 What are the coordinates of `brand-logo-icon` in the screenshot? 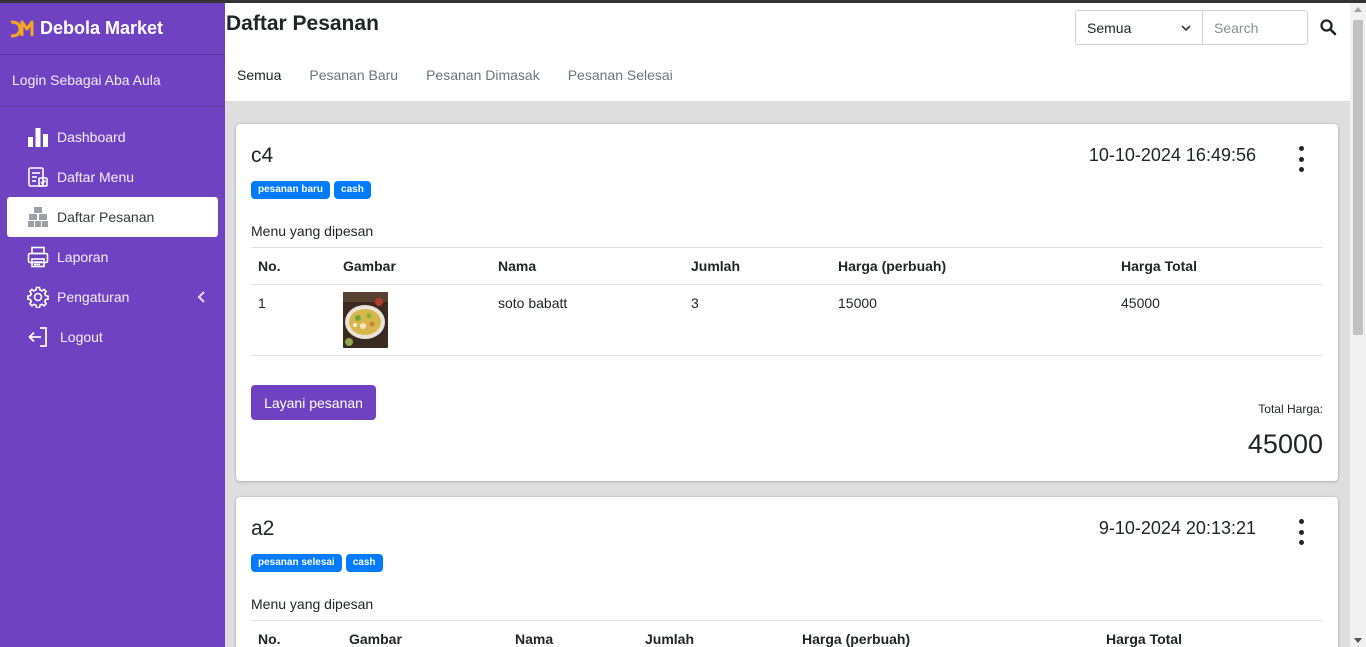 It's located at (22, 28).